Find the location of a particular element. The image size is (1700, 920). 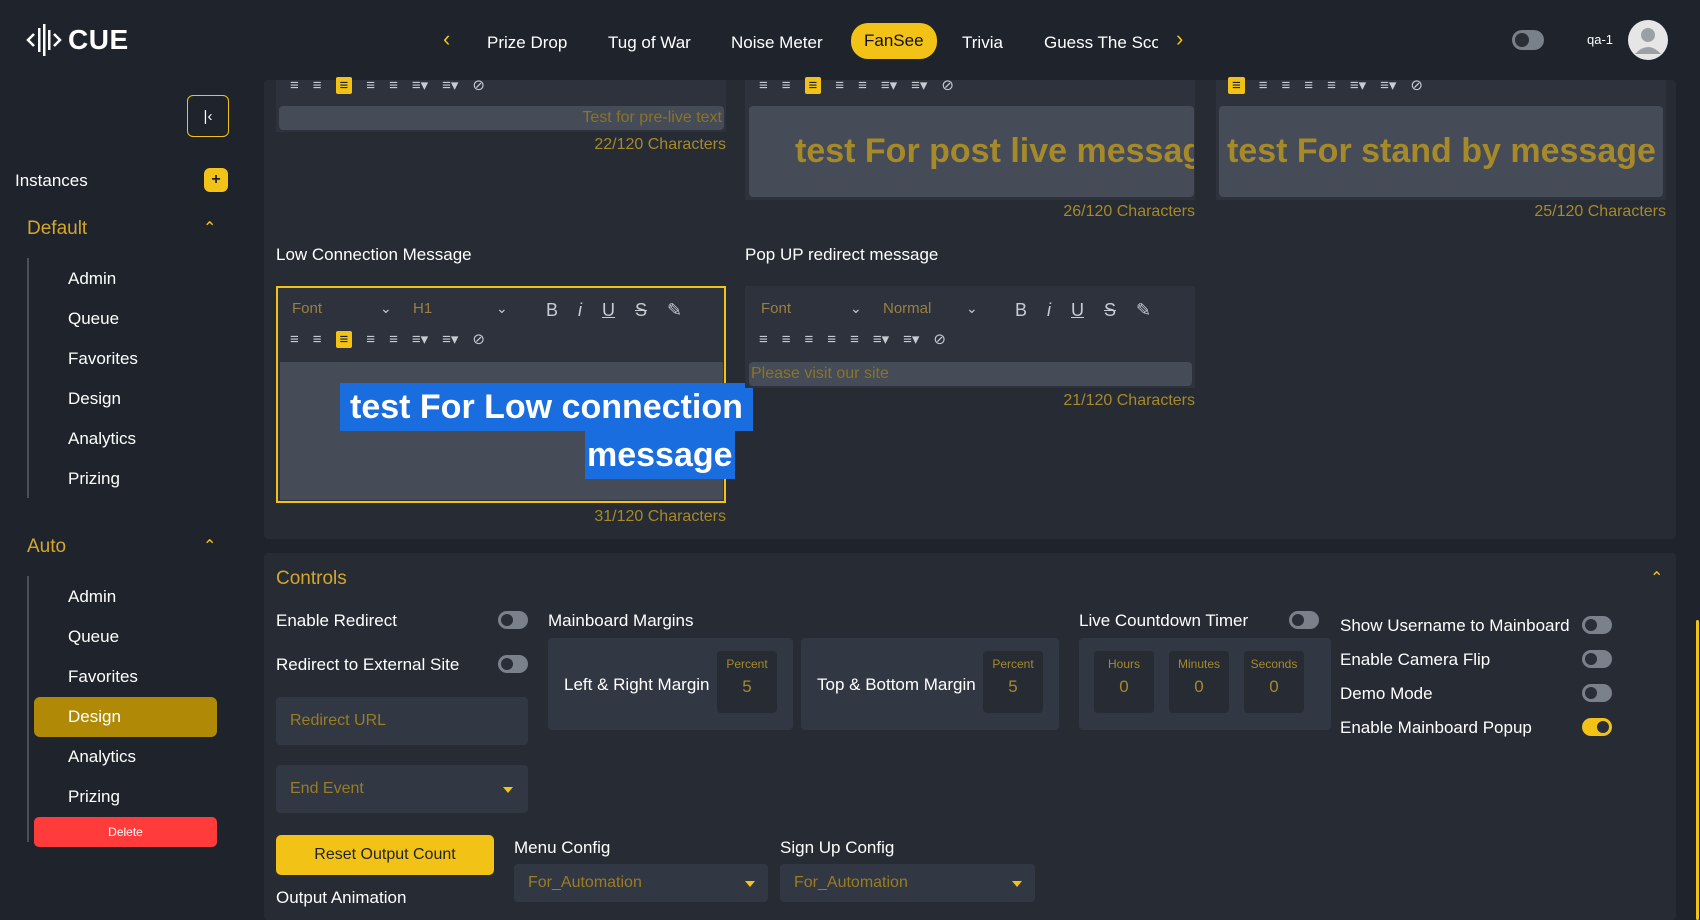

top-bottom-margin-input: Percent 5 is located at coordinates (1013, 682).